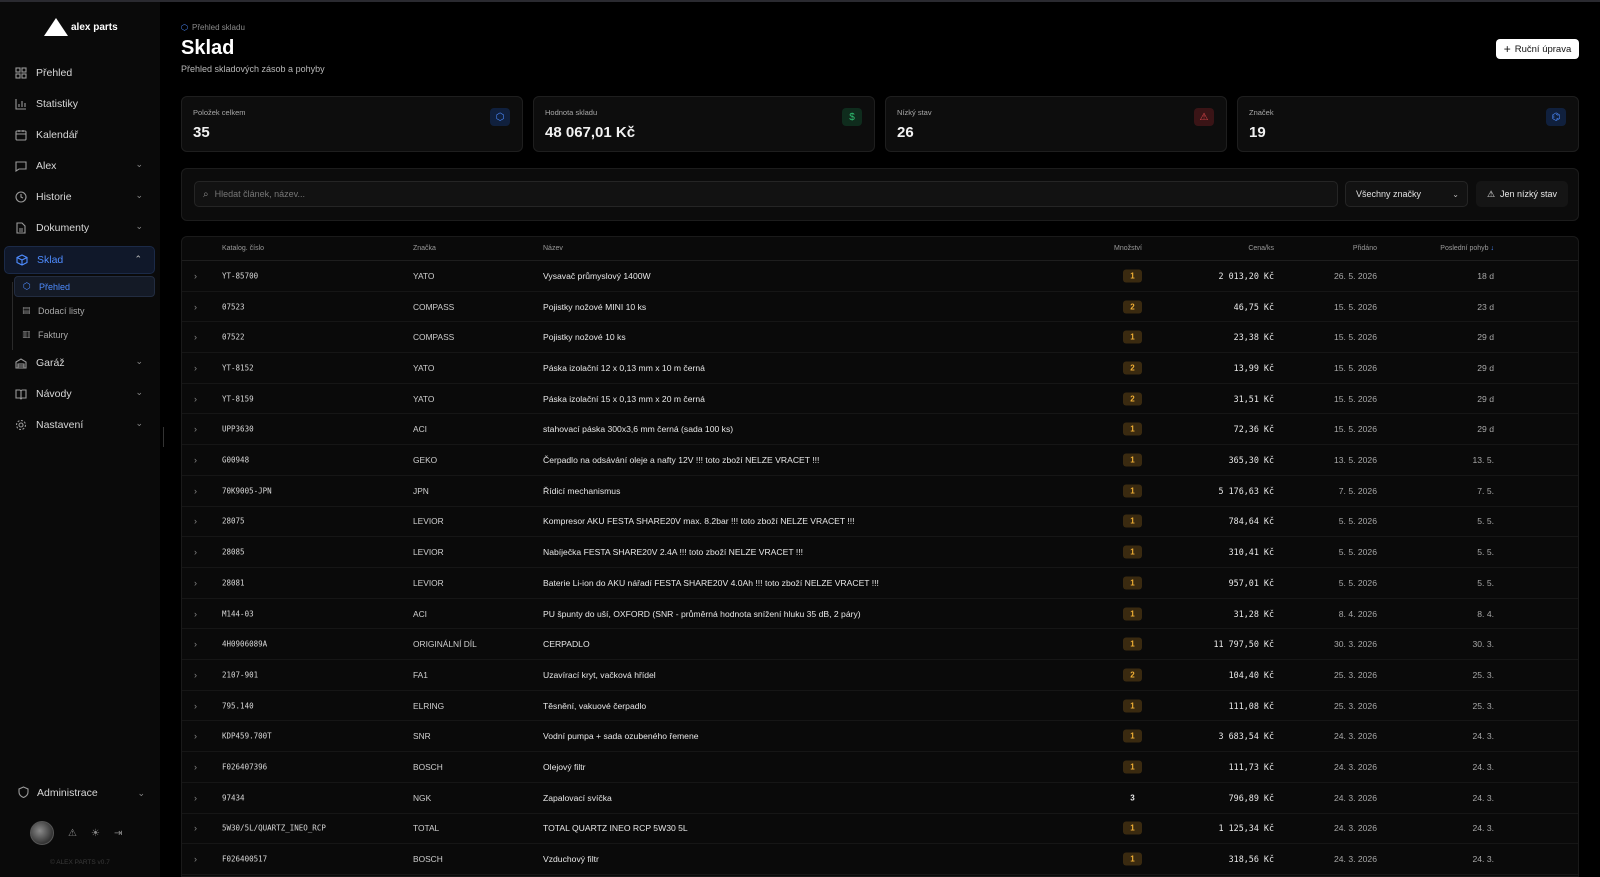 This screenshot has width=1600, height=877. Describe the element at coordinates (1406, 194) in the screenshot. I see `brand-select: Všechny značky ⌄` at that location.